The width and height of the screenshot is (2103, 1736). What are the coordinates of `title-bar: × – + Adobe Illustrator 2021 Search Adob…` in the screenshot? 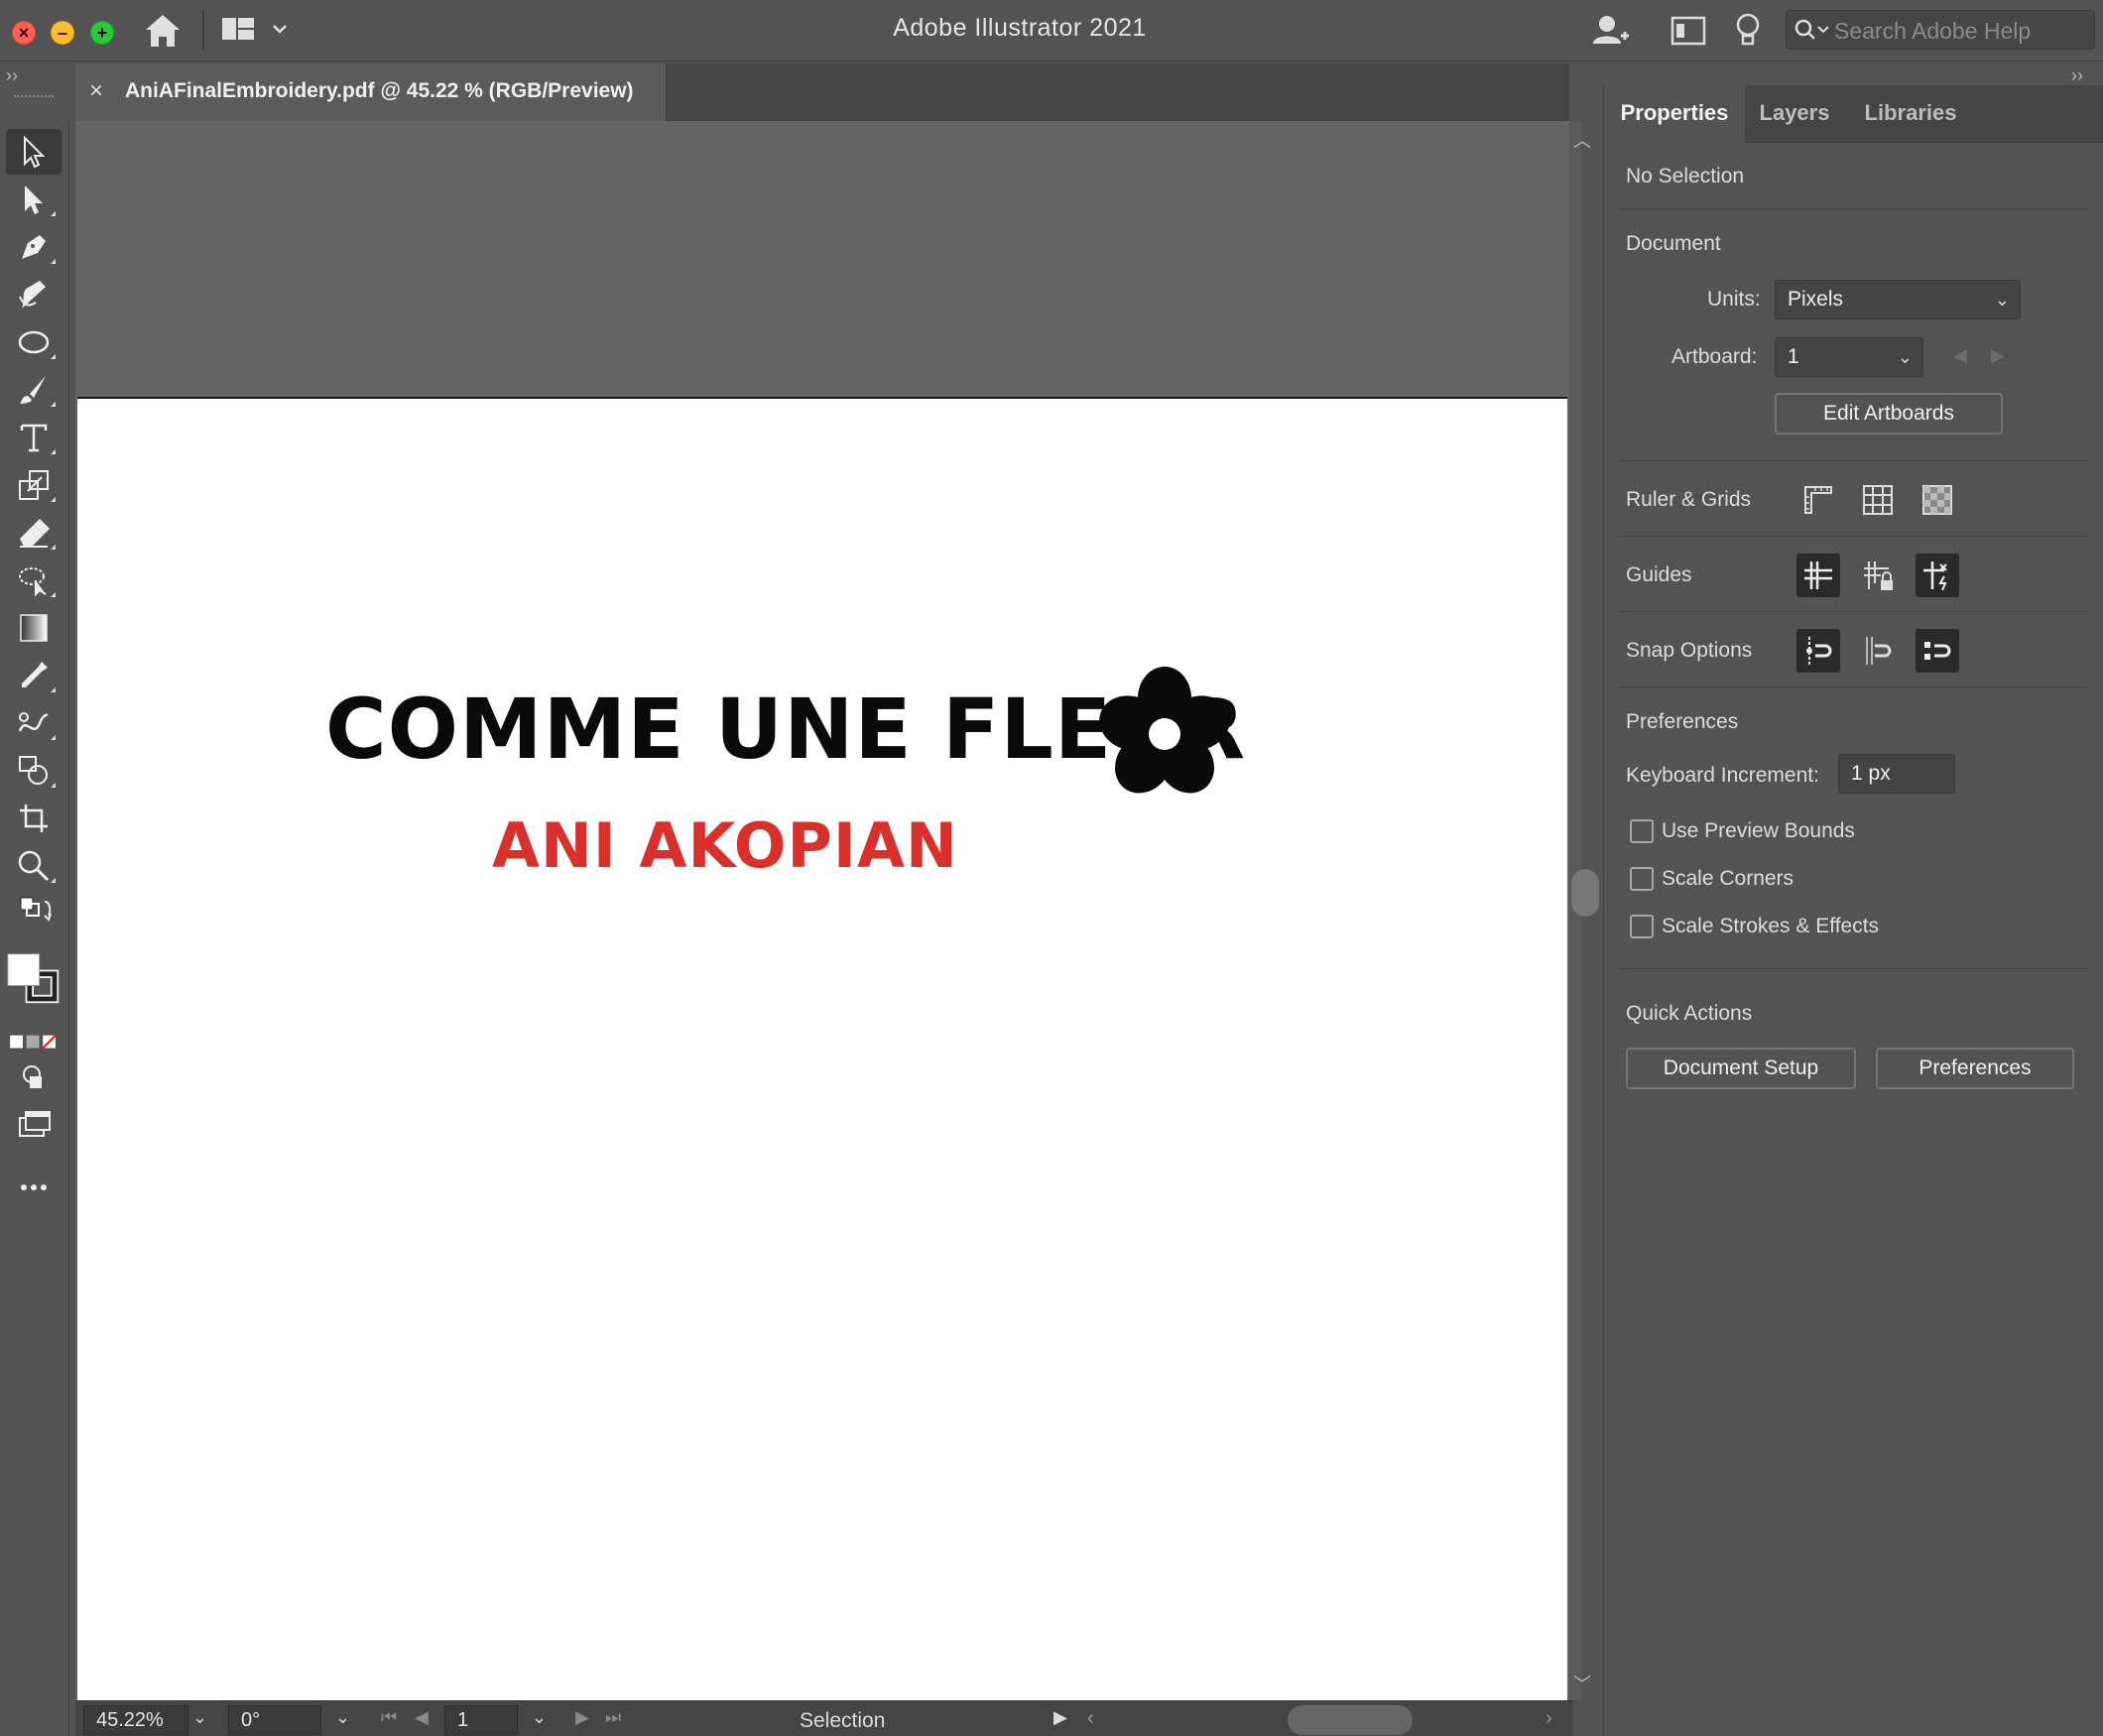 It's located at (1051, 31).